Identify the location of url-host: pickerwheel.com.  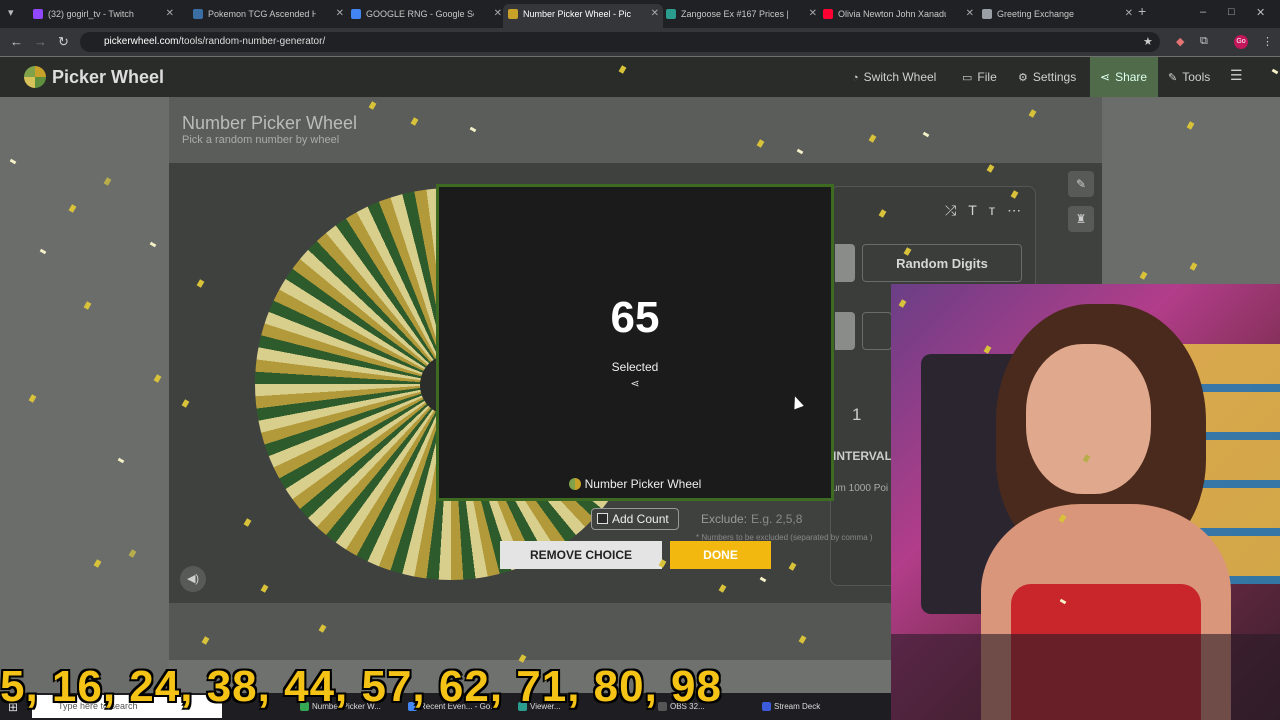
(141, 41).